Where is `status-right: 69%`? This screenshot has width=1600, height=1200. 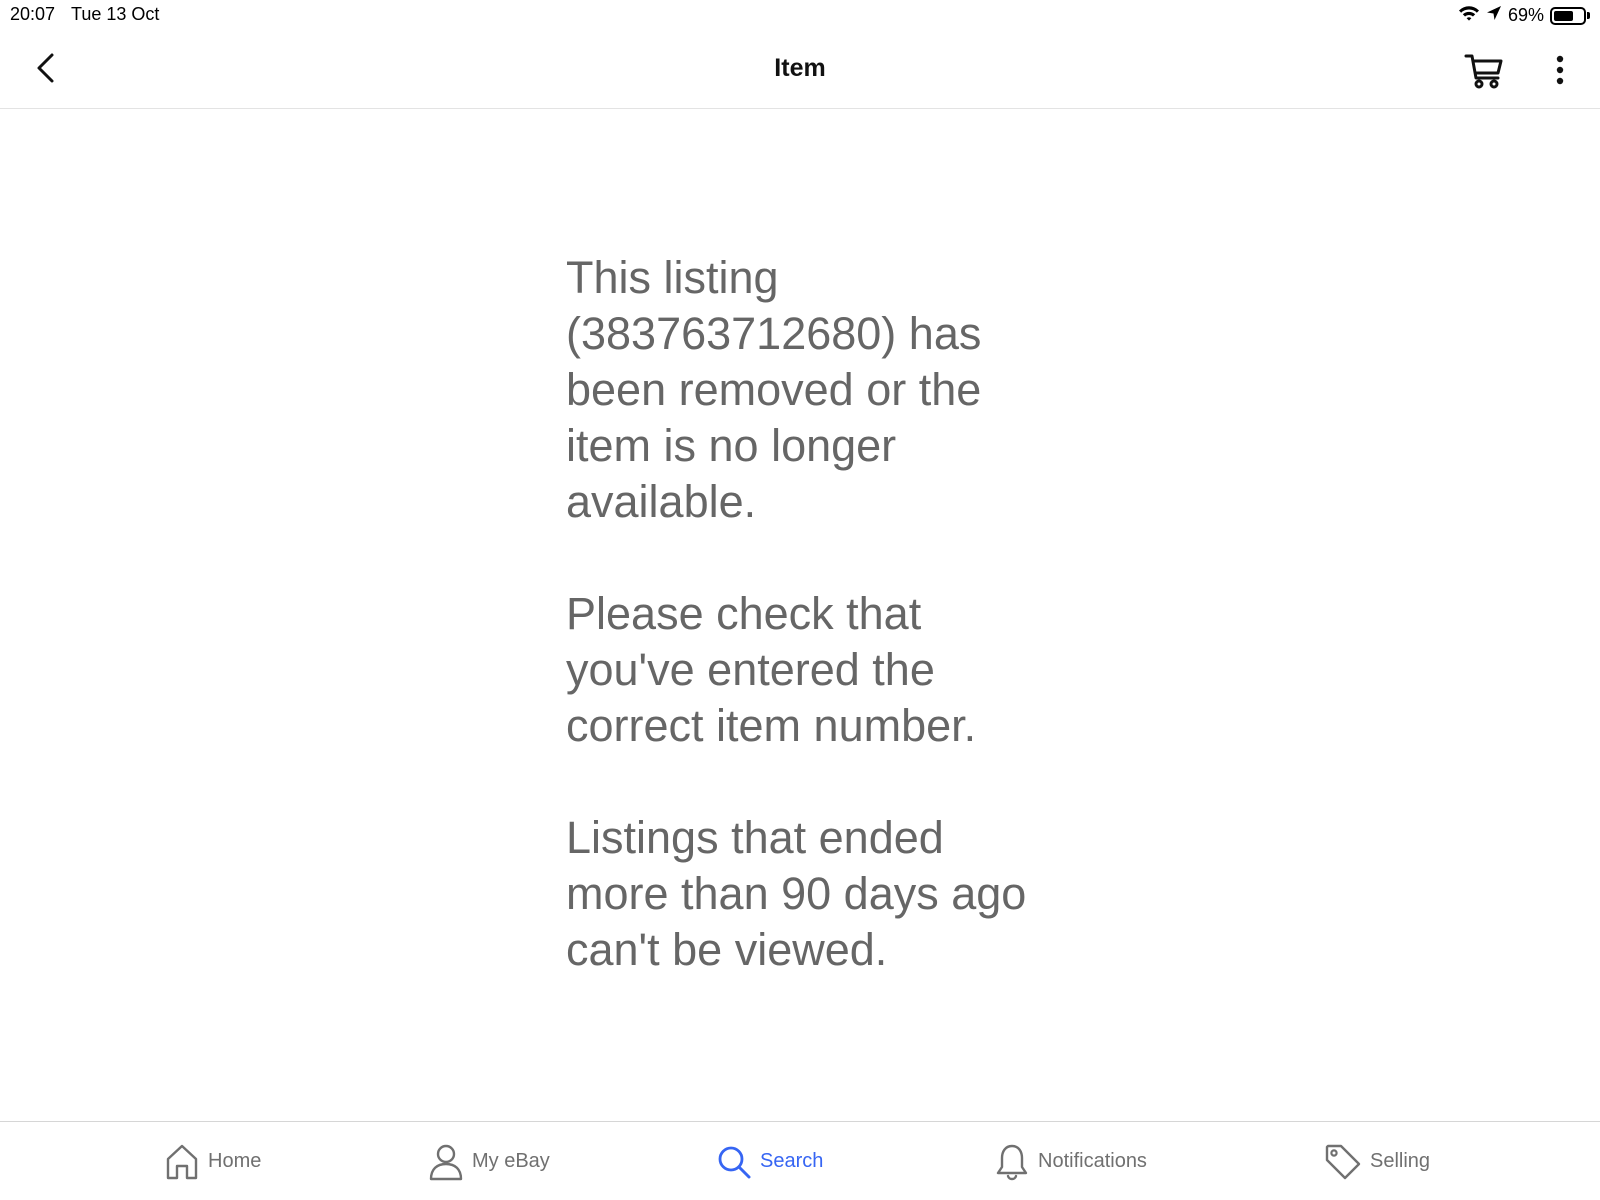
status-right: 69% is located at coordinates (1524, 15).